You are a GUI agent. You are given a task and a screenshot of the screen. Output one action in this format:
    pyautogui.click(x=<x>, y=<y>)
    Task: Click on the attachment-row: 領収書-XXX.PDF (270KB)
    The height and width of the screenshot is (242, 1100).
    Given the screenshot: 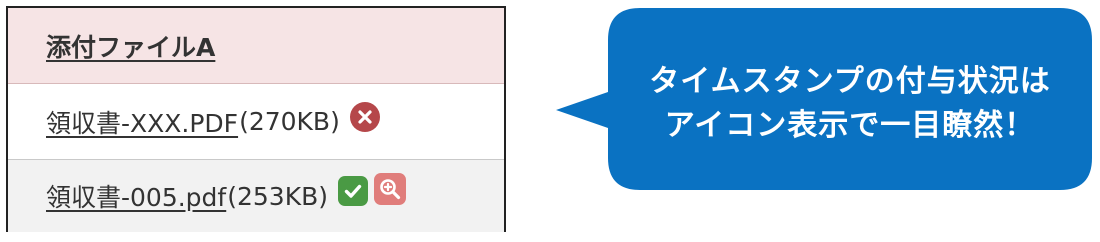 What is the action you would take?
    pyautogui.click(x=256, y=122)
    